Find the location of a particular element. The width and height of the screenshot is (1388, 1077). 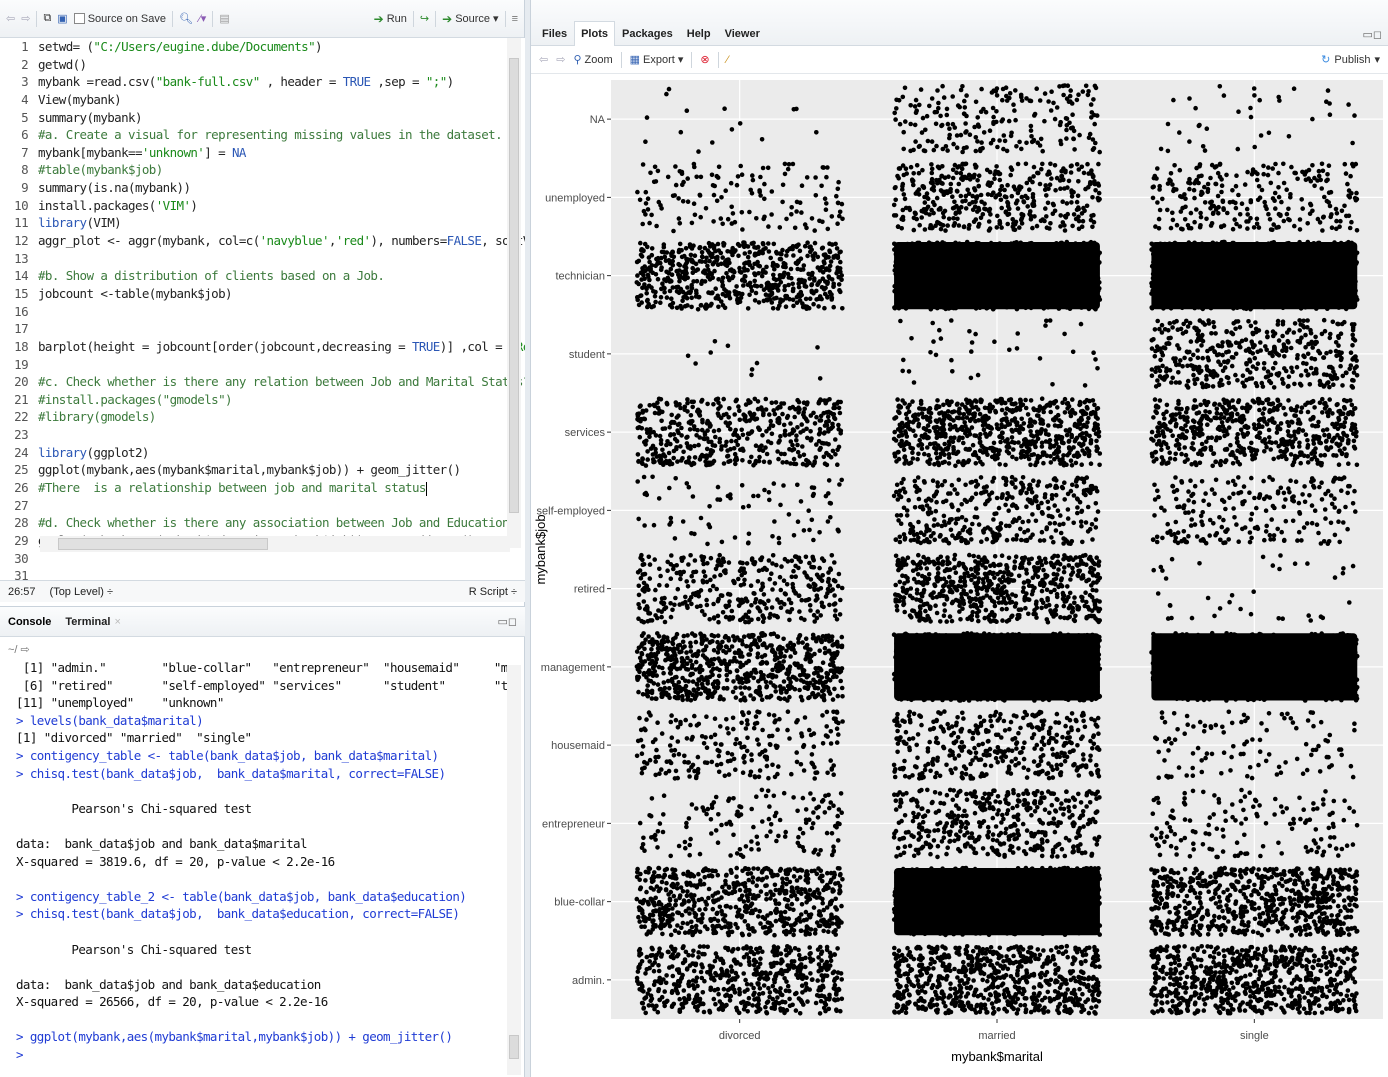

tab-help: Help is located at coordinates (699, 33).